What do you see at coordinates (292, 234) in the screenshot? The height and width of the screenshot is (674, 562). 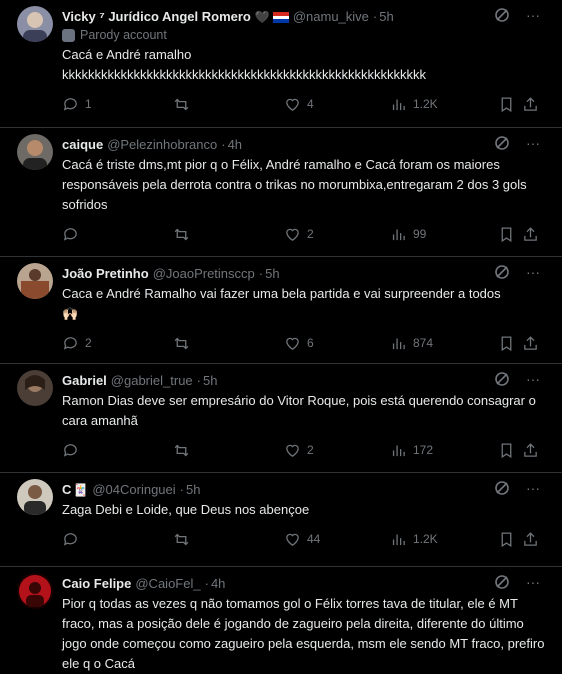 I see `like-icon` at bounding box center [292, 234].